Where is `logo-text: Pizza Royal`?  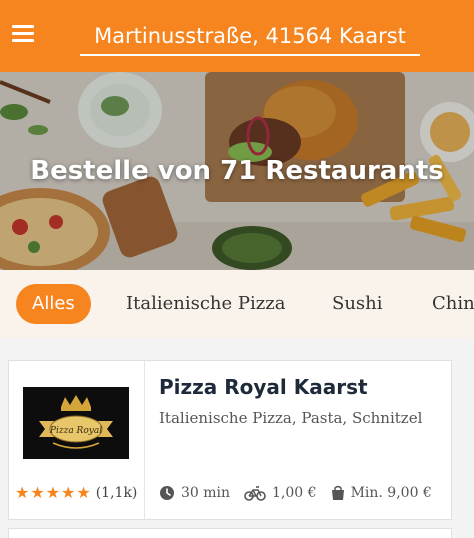 logo-text: Pizza Royal is located at coordinates (75, 431).